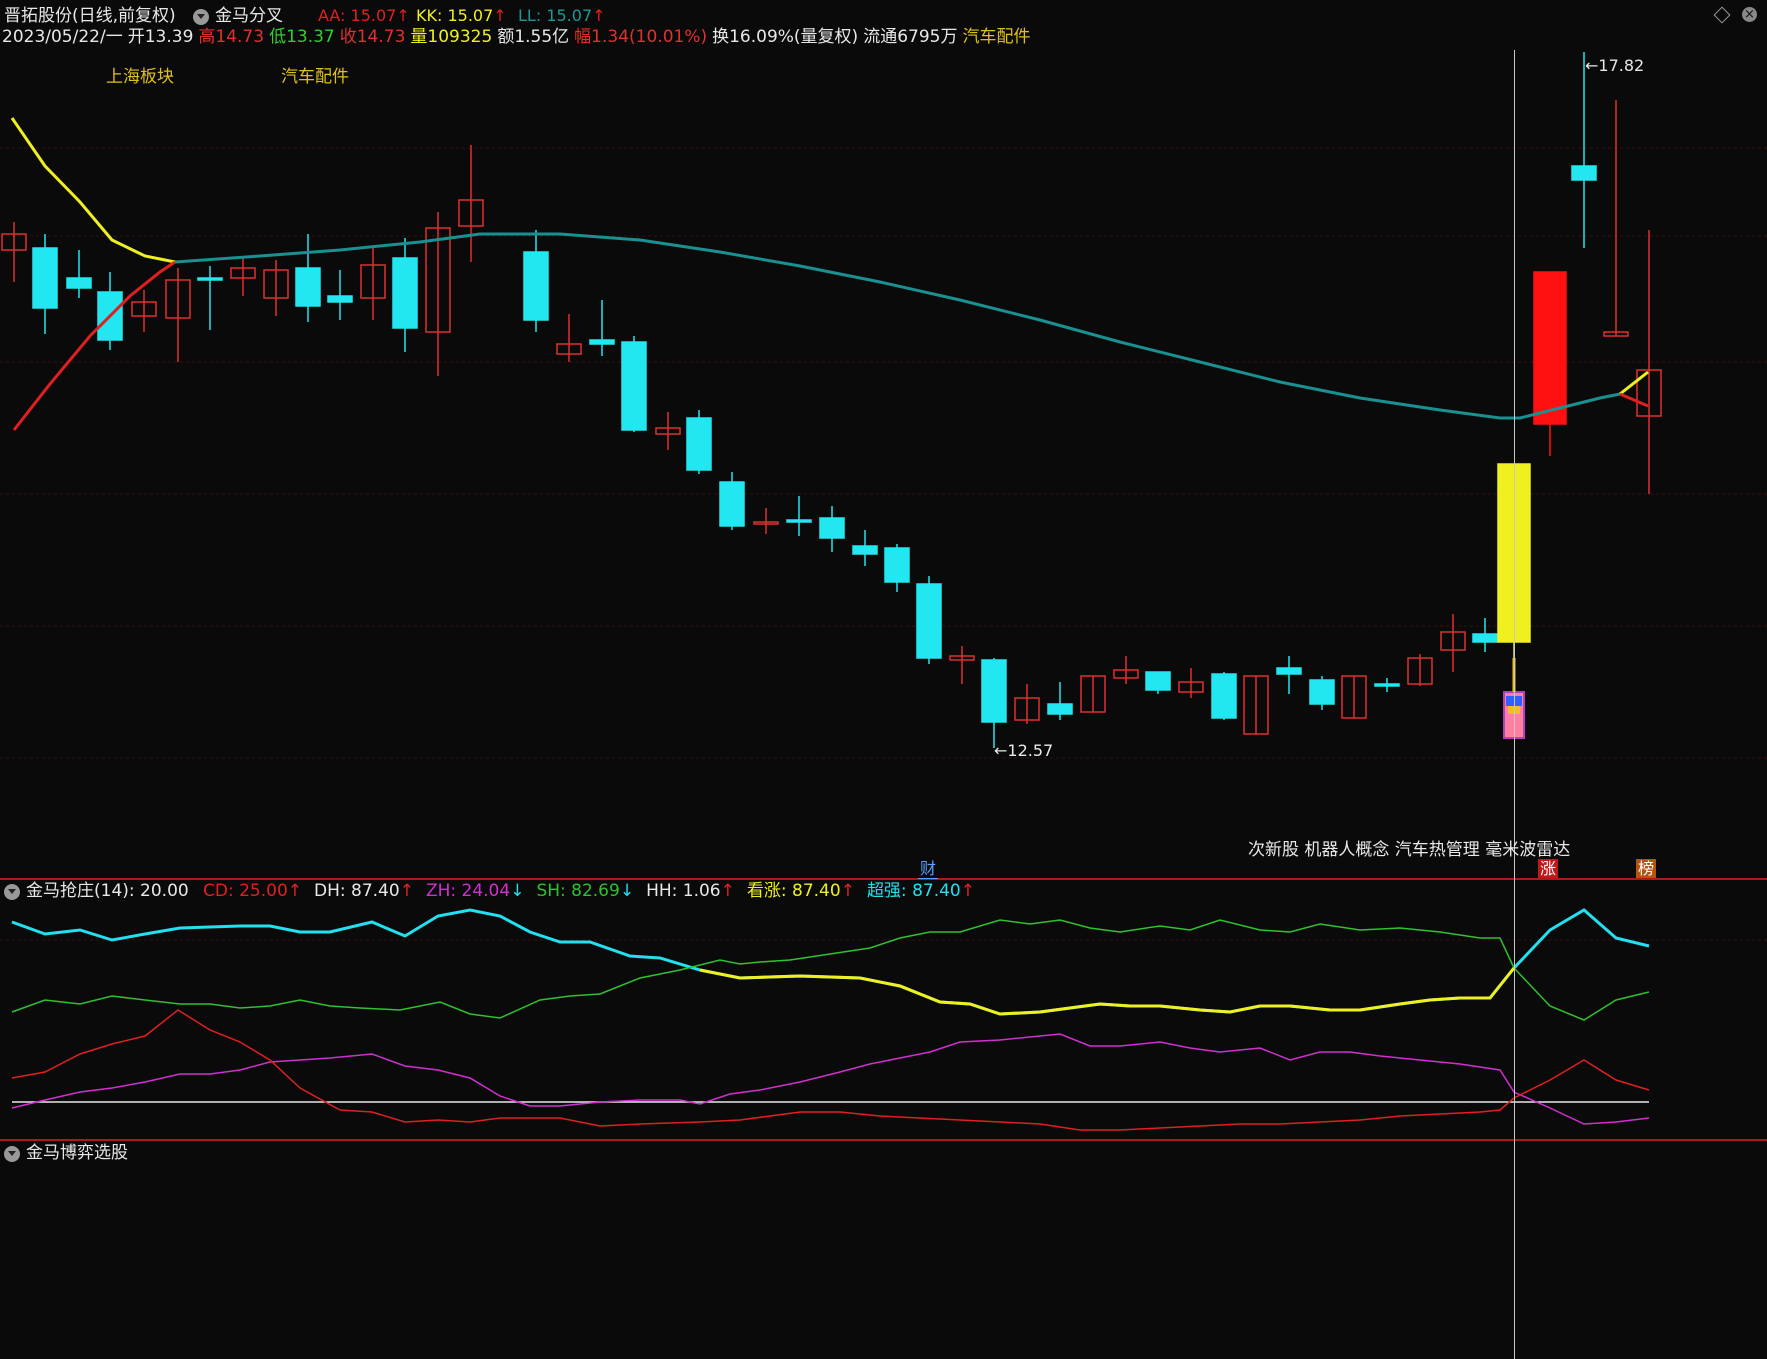 The image size is (1767, 1359). What do you see at coordinates (470, 15) in the screenshot?
I see `kk-value: 15.07` at bounding box center [470, 15].